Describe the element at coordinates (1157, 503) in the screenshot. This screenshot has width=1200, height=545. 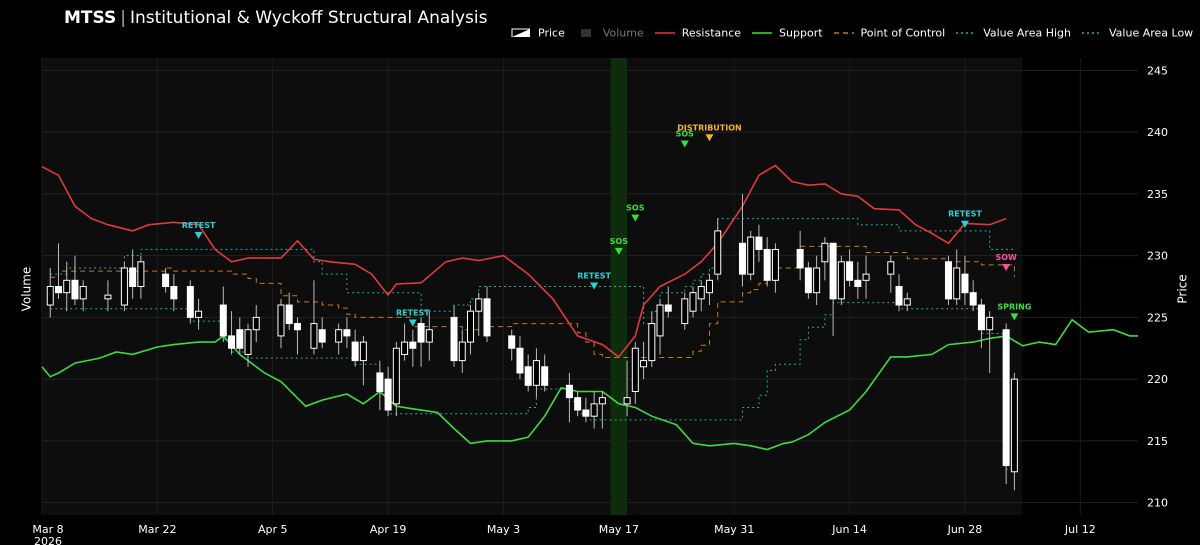
I see `y-tick-label: 210` at that location.